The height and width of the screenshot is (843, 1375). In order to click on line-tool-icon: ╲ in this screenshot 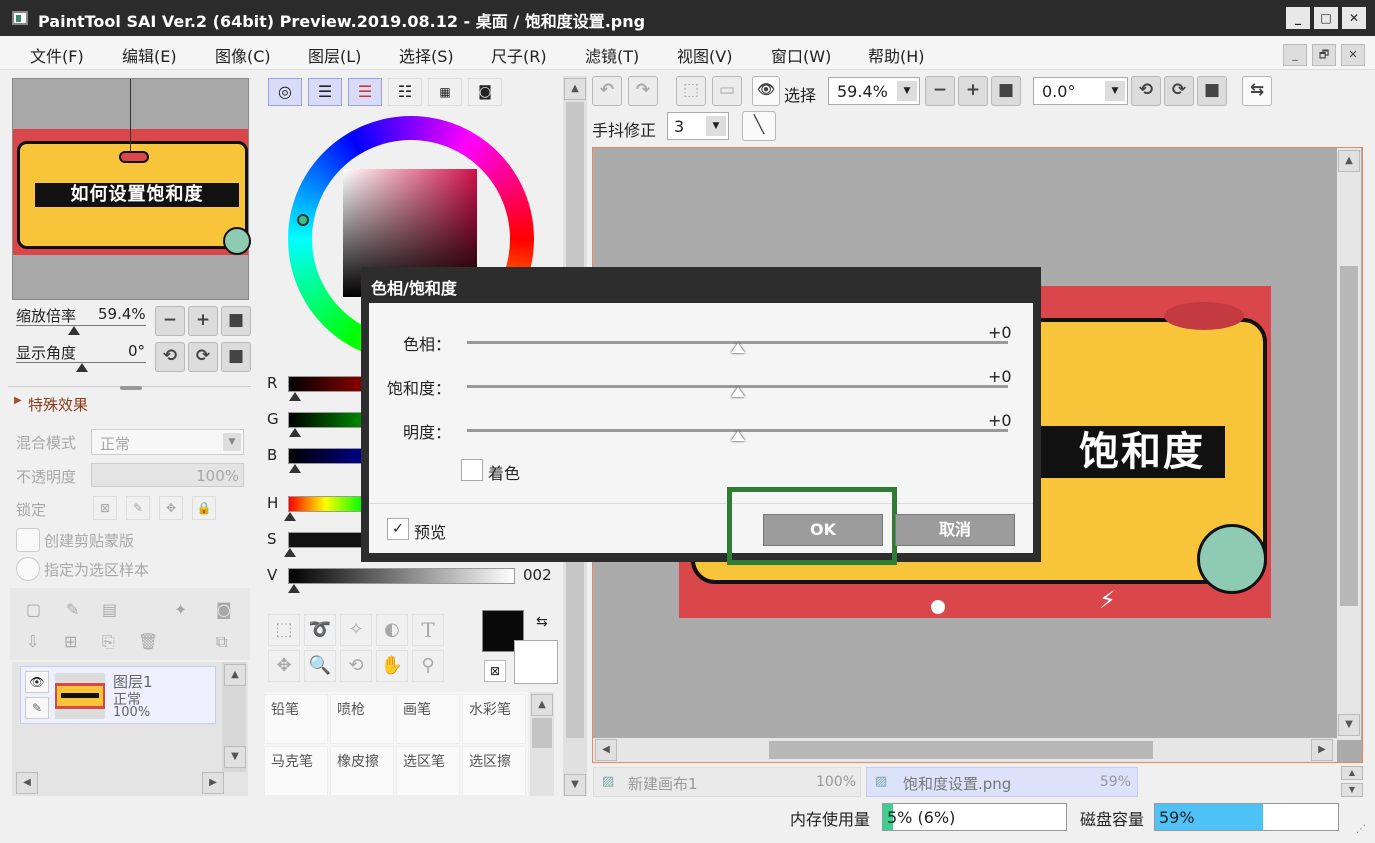, I will do `click(759, 126)`.